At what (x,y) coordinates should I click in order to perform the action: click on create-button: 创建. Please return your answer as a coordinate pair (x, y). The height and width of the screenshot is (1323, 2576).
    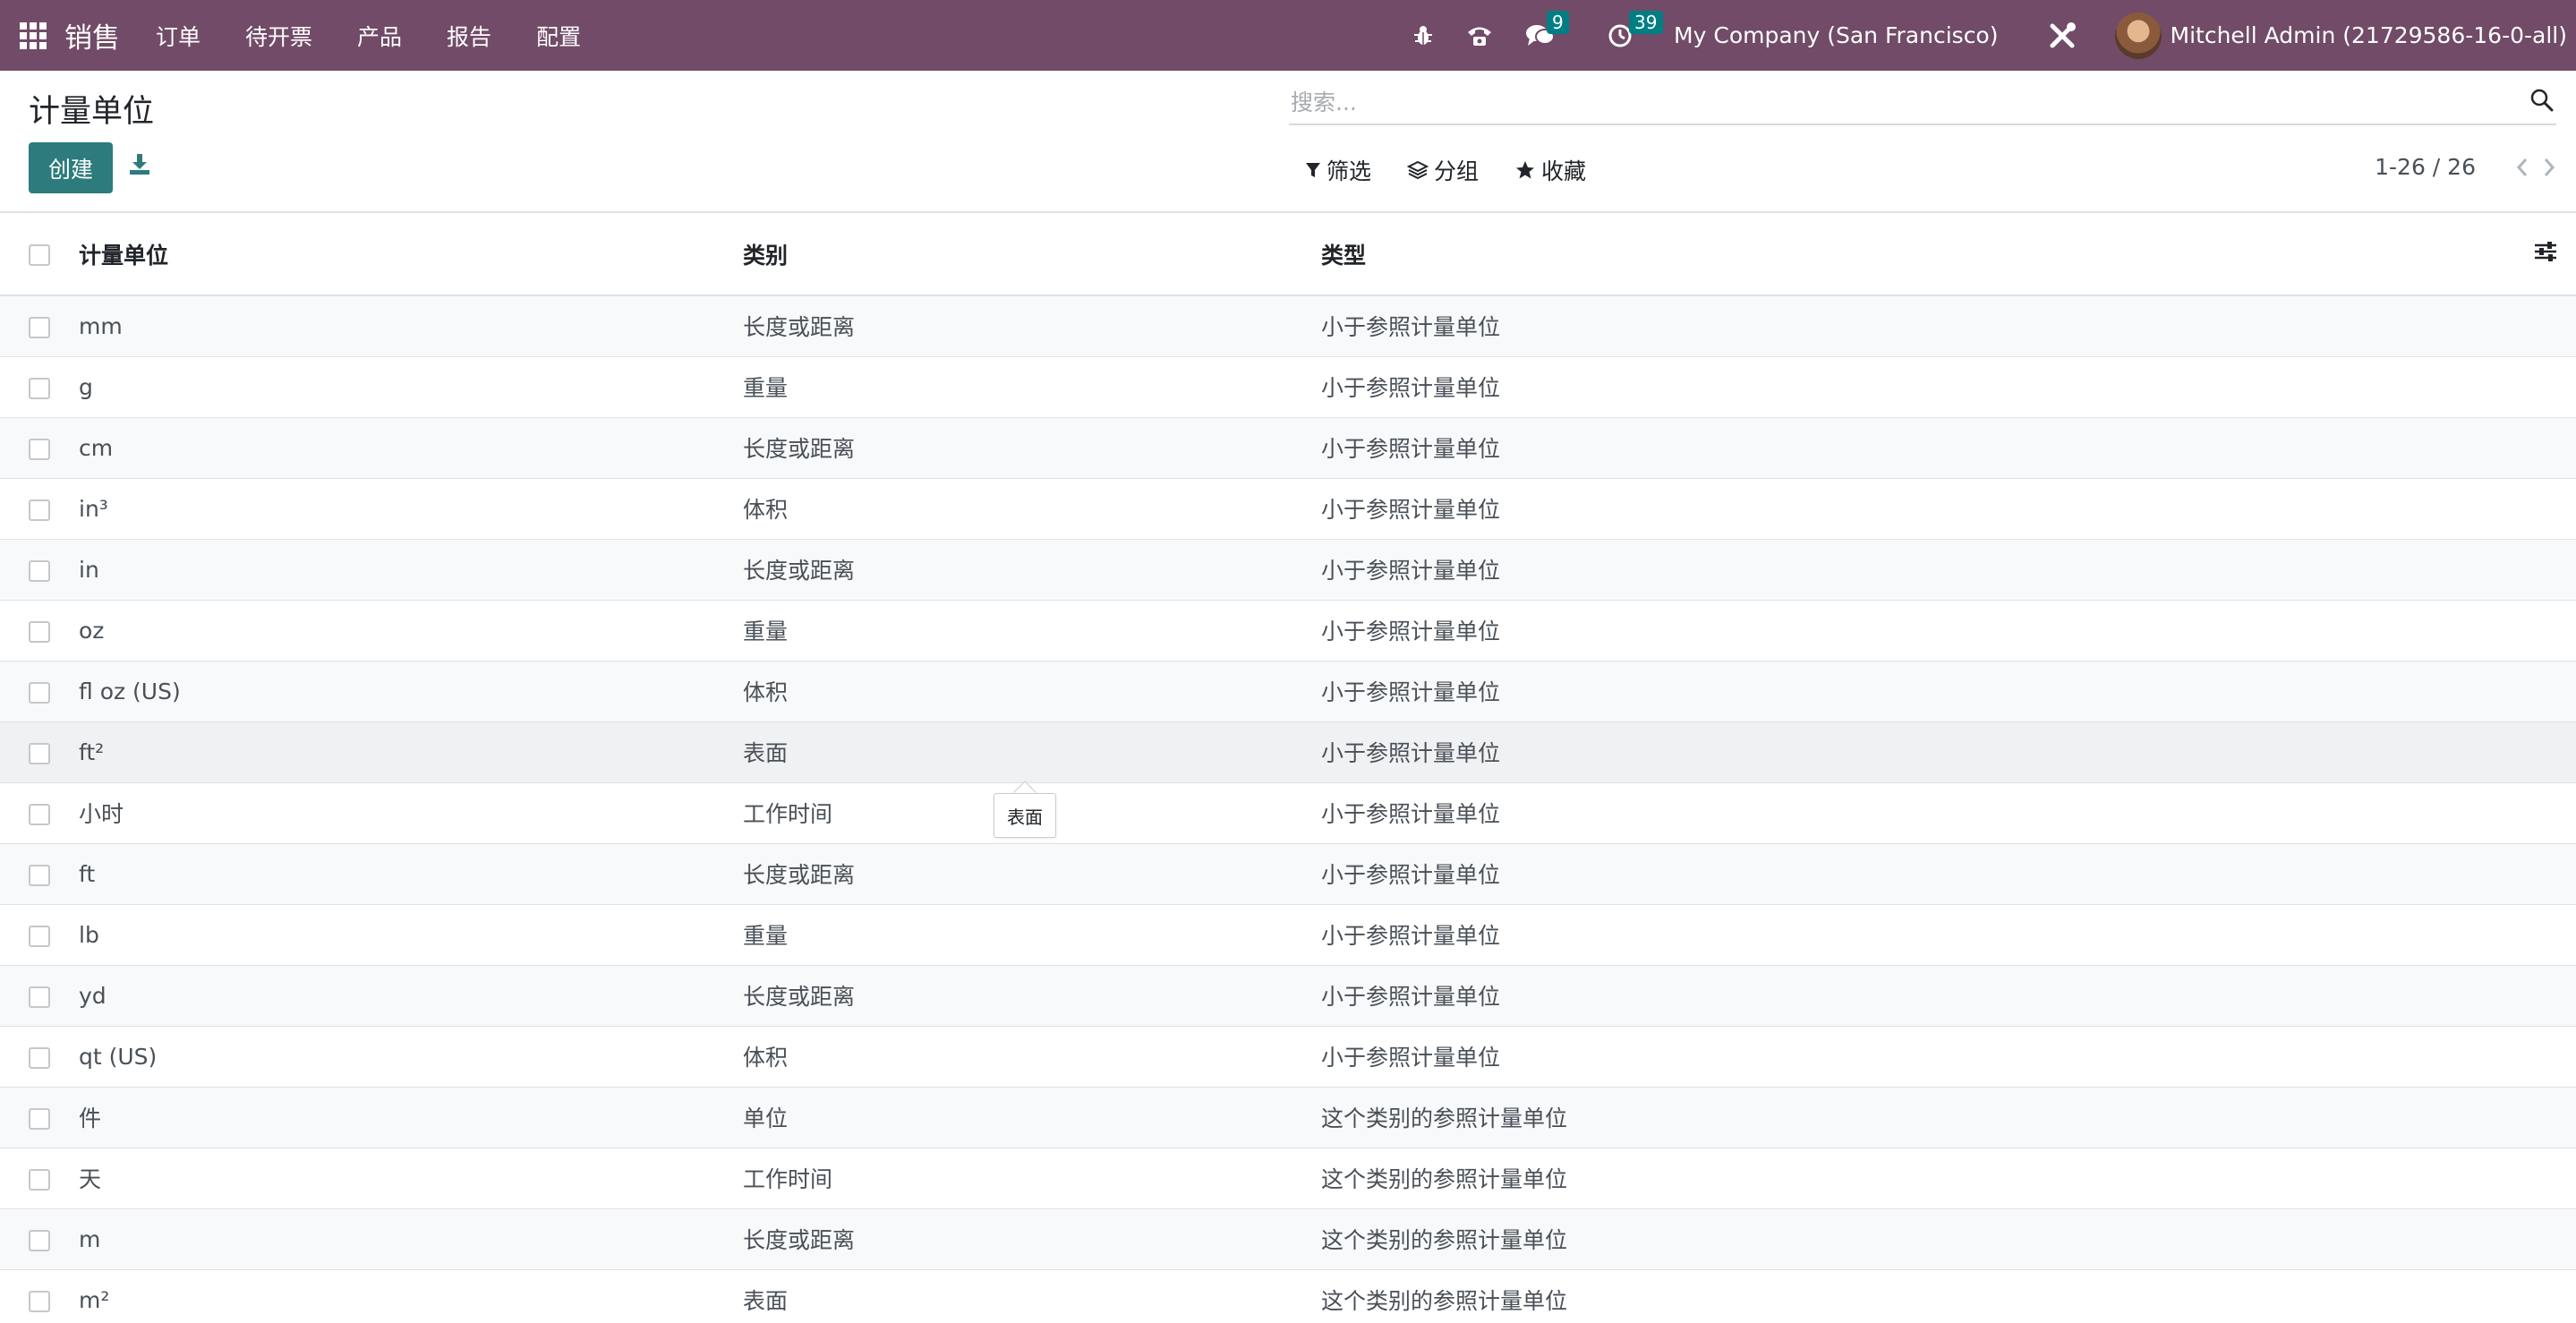
    Looking at the image, I should click on (71, 167).